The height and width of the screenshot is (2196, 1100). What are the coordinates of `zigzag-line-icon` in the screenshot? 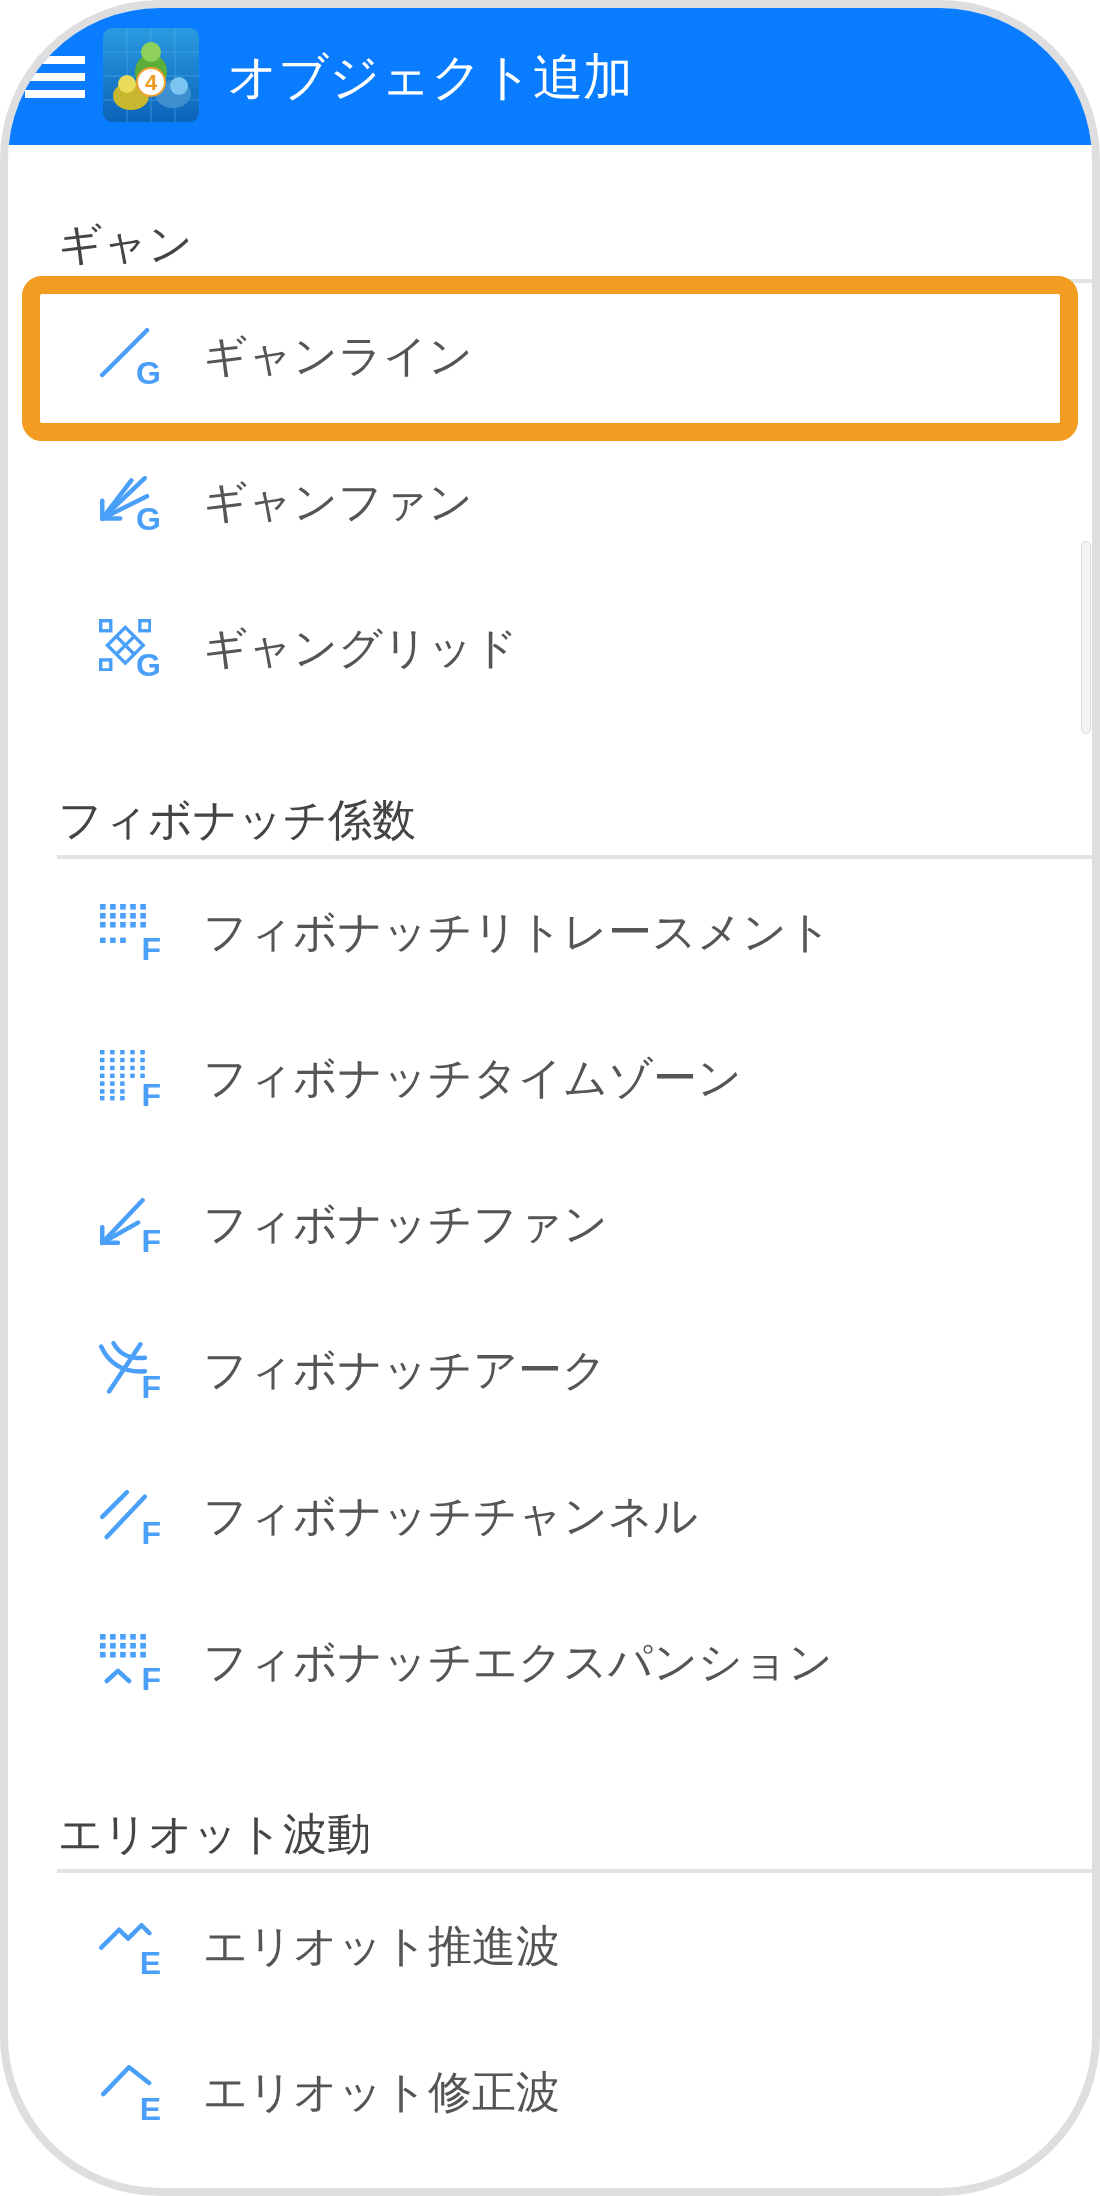 It's located at (125, 1936).